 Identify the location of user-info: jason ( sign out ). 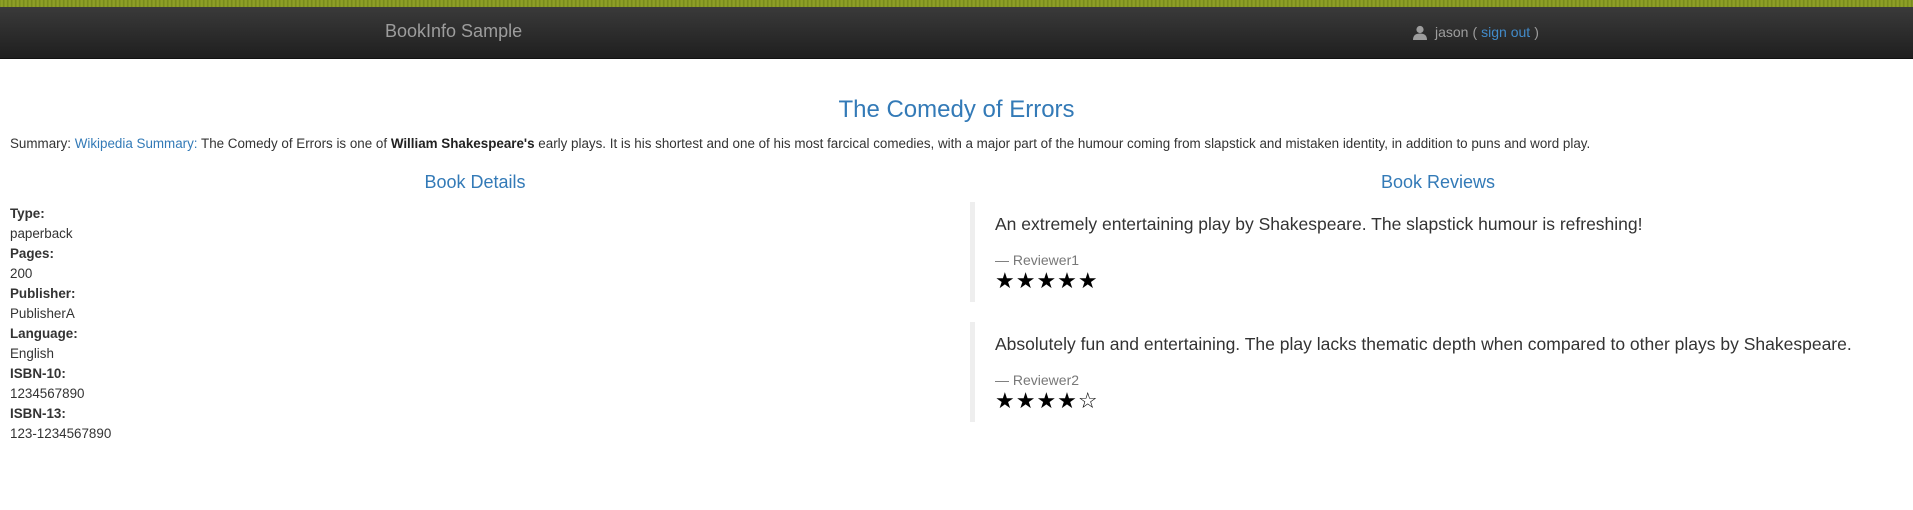
(1476, 32).